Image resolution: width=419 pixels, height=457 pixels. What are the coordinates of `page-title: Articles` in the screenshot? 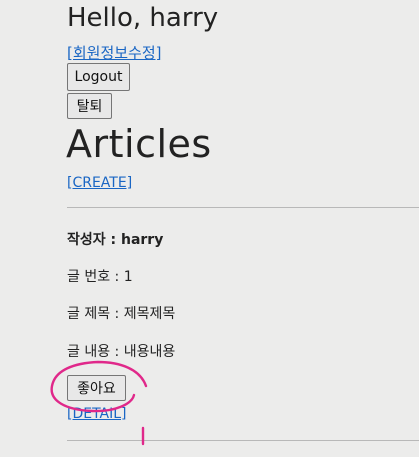 It's located at (139, 144).